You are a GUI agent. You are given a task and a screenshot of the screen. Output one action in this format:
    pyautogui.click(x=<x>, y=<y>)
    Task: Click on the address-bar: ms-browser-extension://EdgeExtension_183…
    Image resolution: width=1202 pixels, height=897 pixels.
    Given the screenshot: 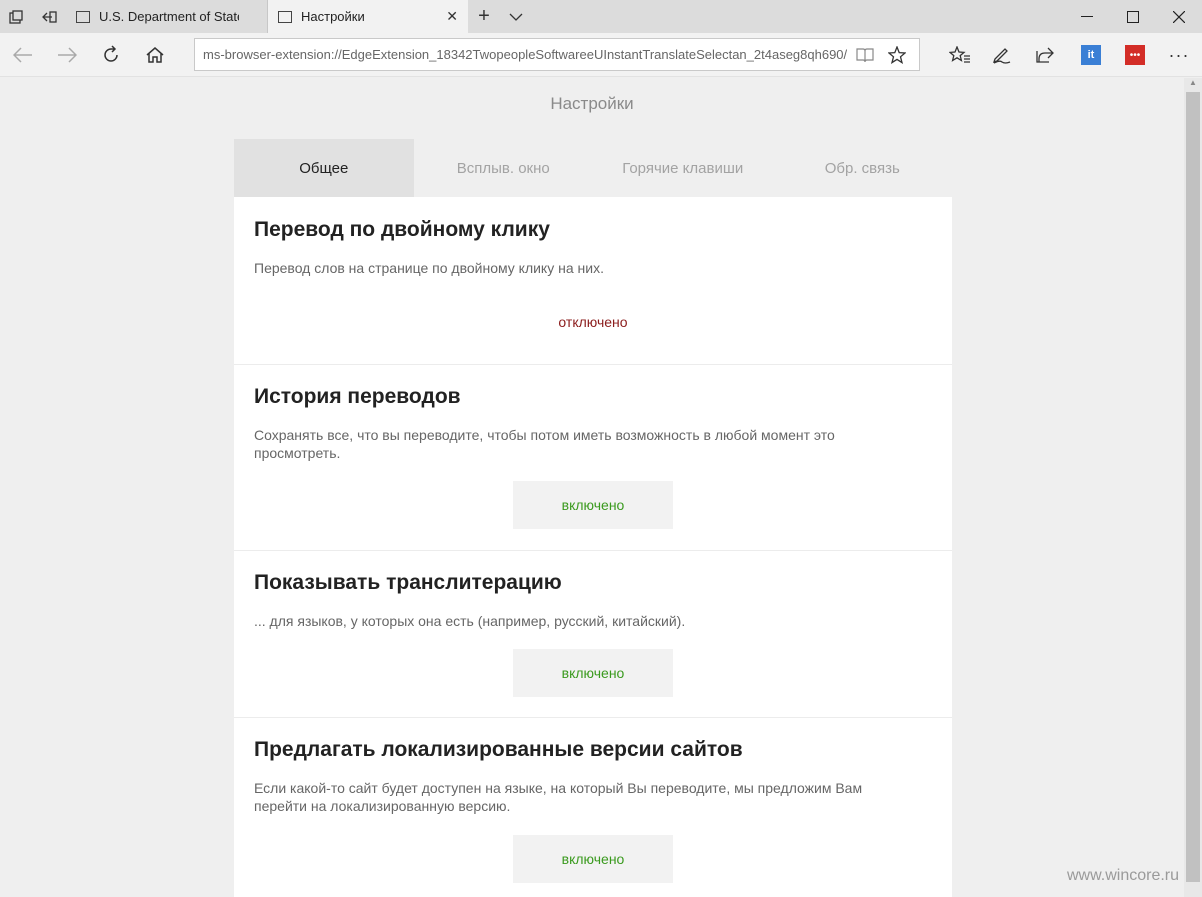 What is the action you would take?
    pyautogui.click(x=557, y=54)
    